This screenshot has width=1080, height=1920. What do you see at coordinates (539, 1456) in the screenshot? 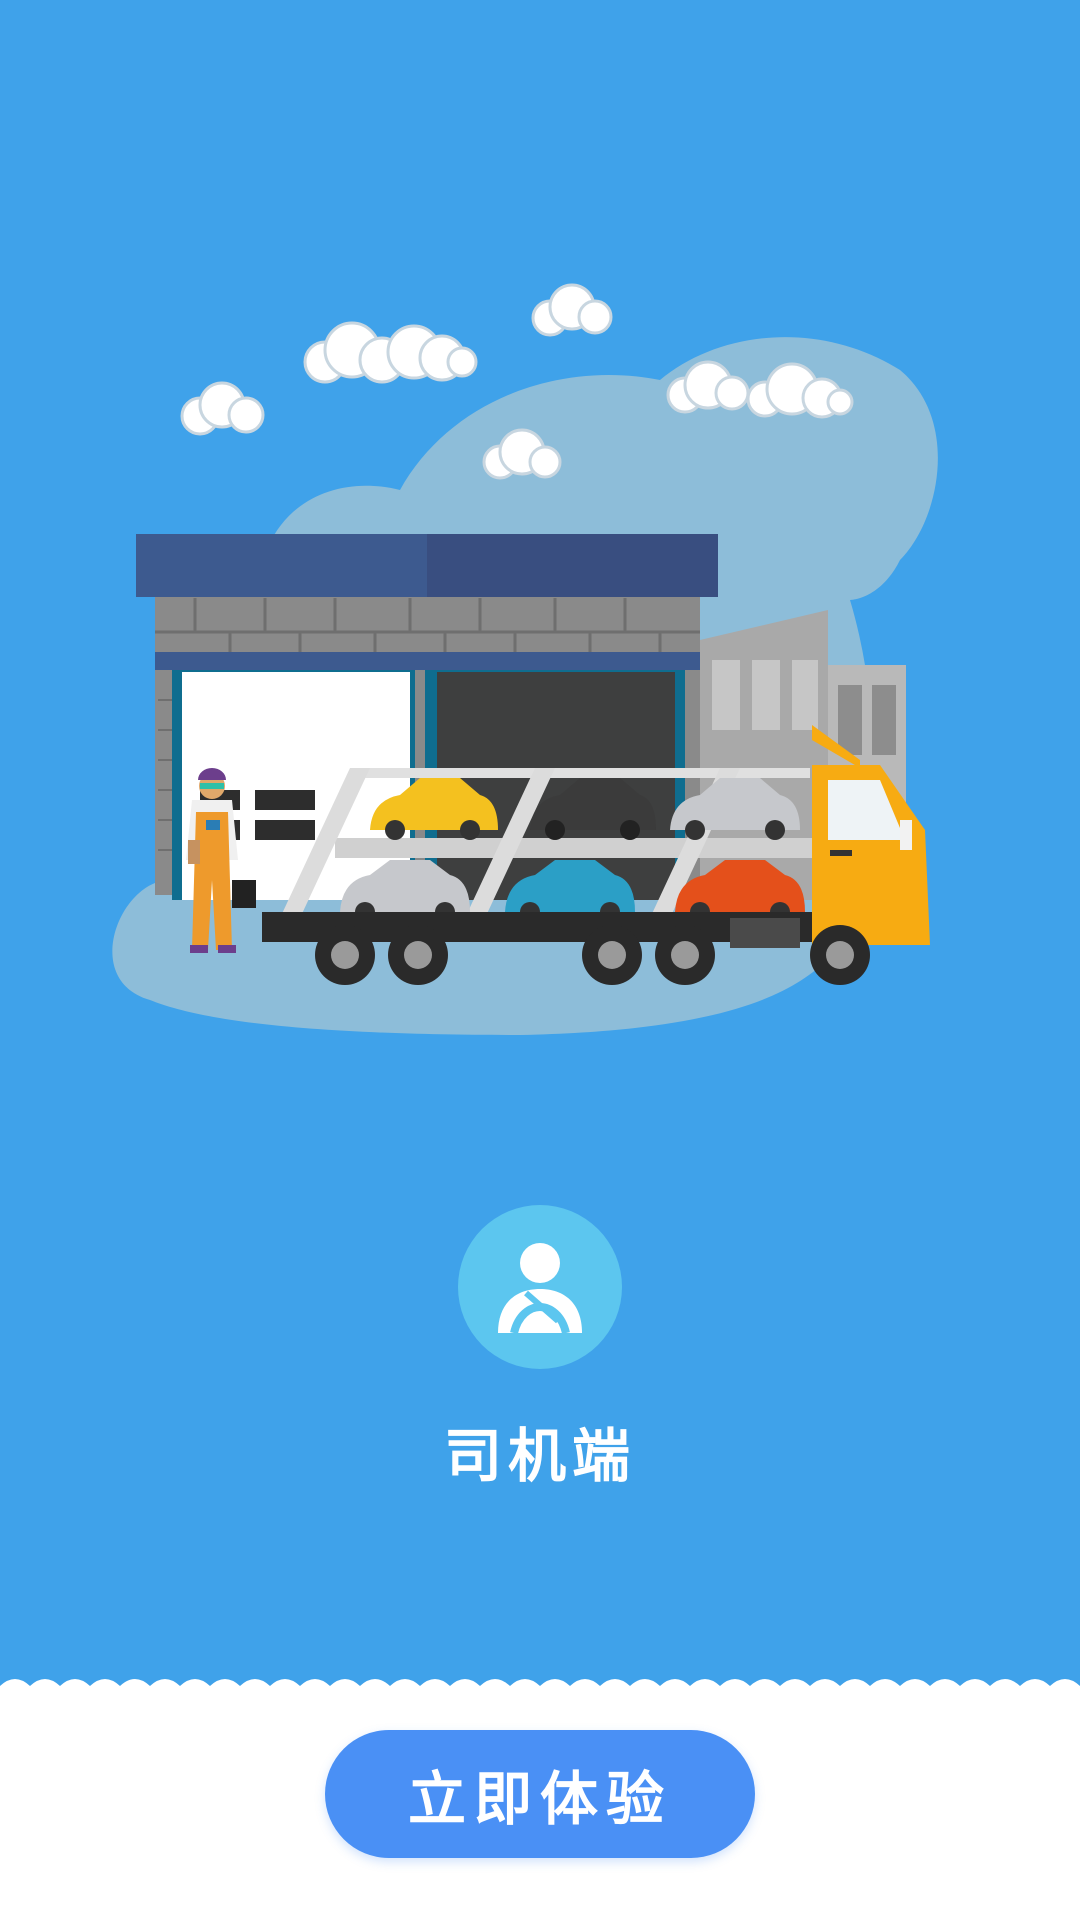
I see `role-label: 司机端` at bounding box center [539, 1456].